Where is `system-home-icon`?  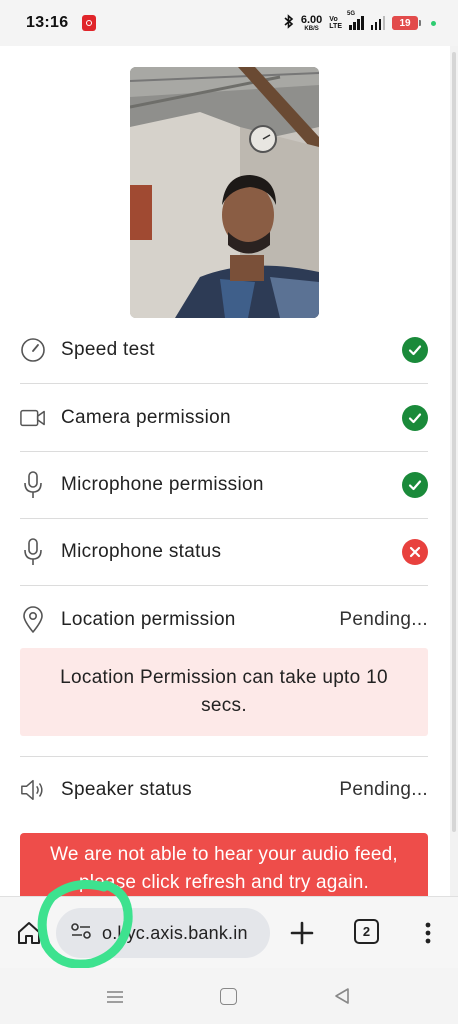
system-home-icon is located at coordinates (228, 996).